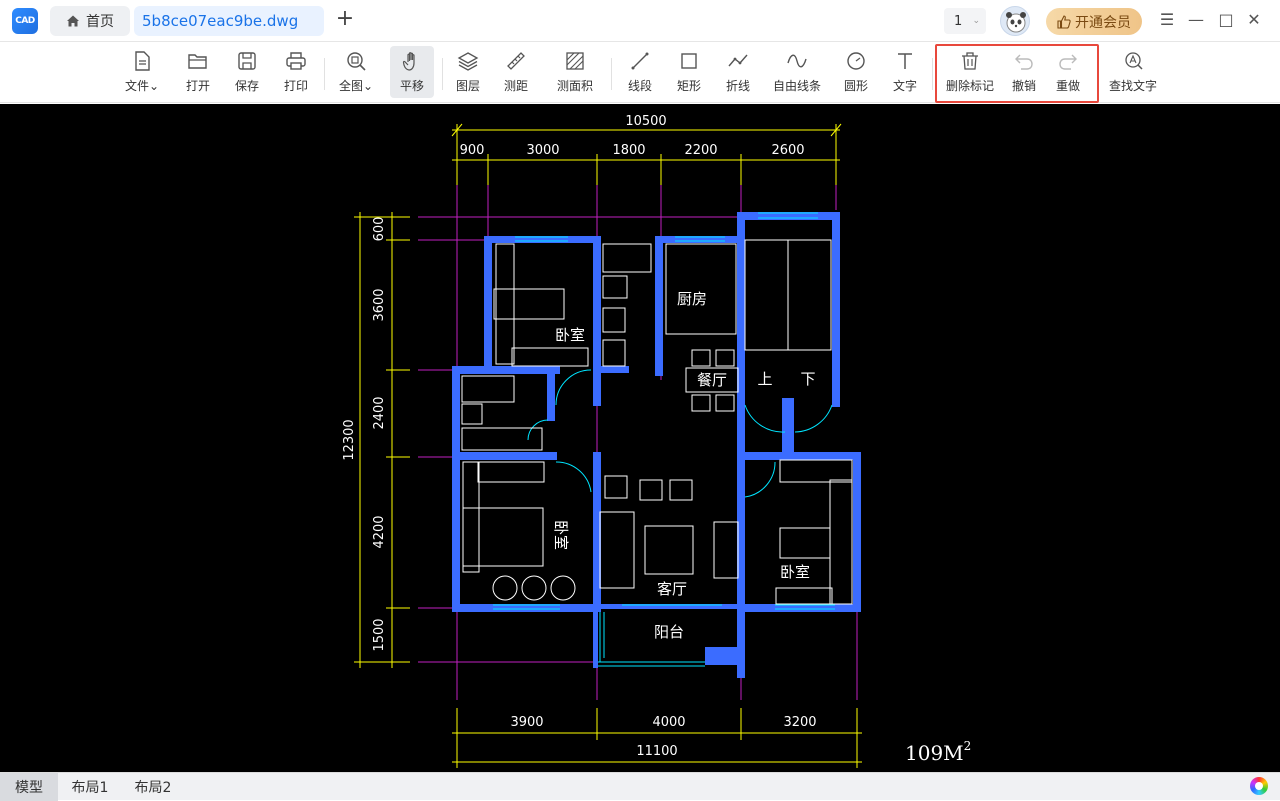 The width and height of the screenshot is (1280, 801). I want to click on printer-icon, so click(296, 61).